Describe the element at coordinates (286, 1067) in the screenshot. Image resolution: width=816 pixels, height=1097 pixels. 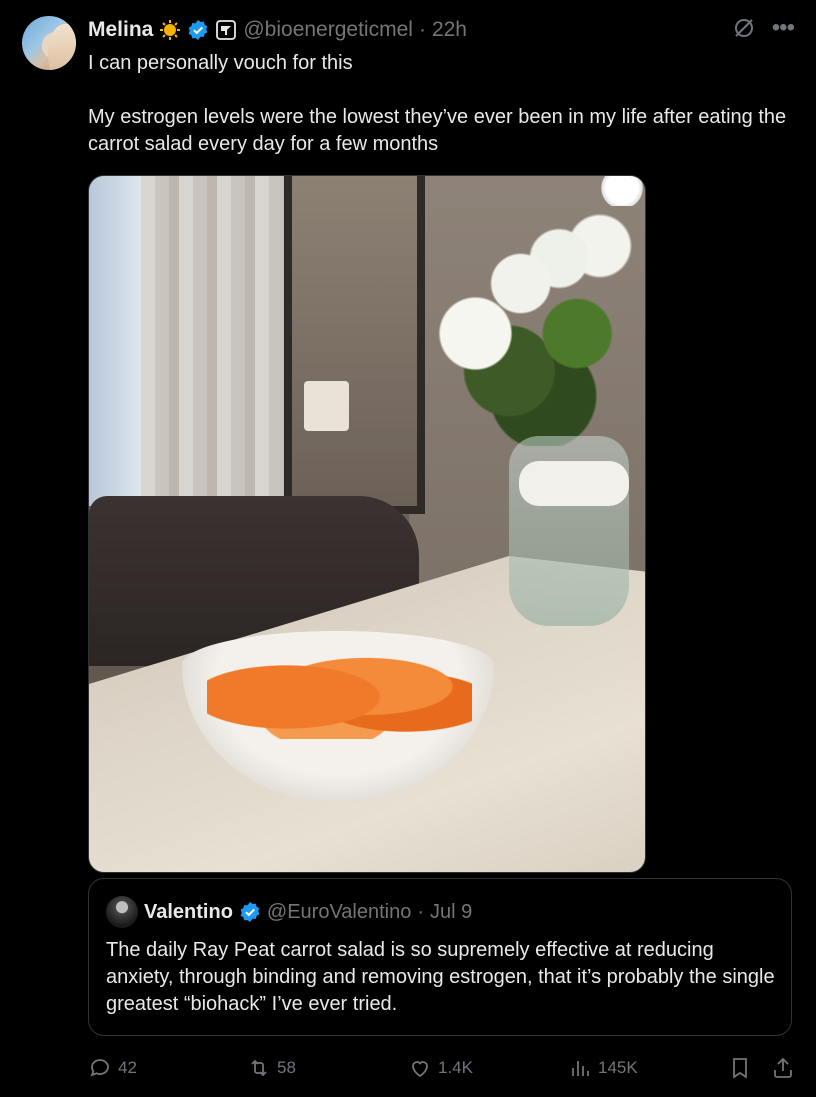
I see `repost-count: 58` at that location.